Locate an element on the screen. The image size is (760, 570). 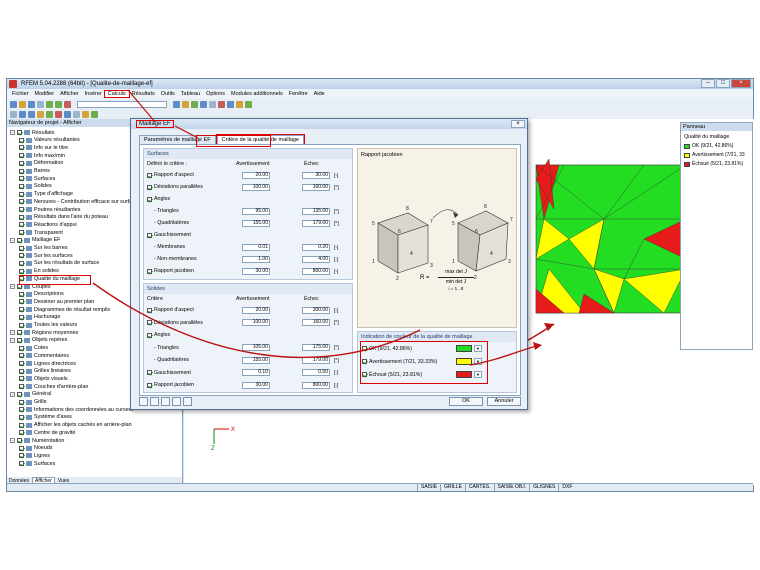
tree-item: Valeurs résultantes is located at coordinates (49, 140).